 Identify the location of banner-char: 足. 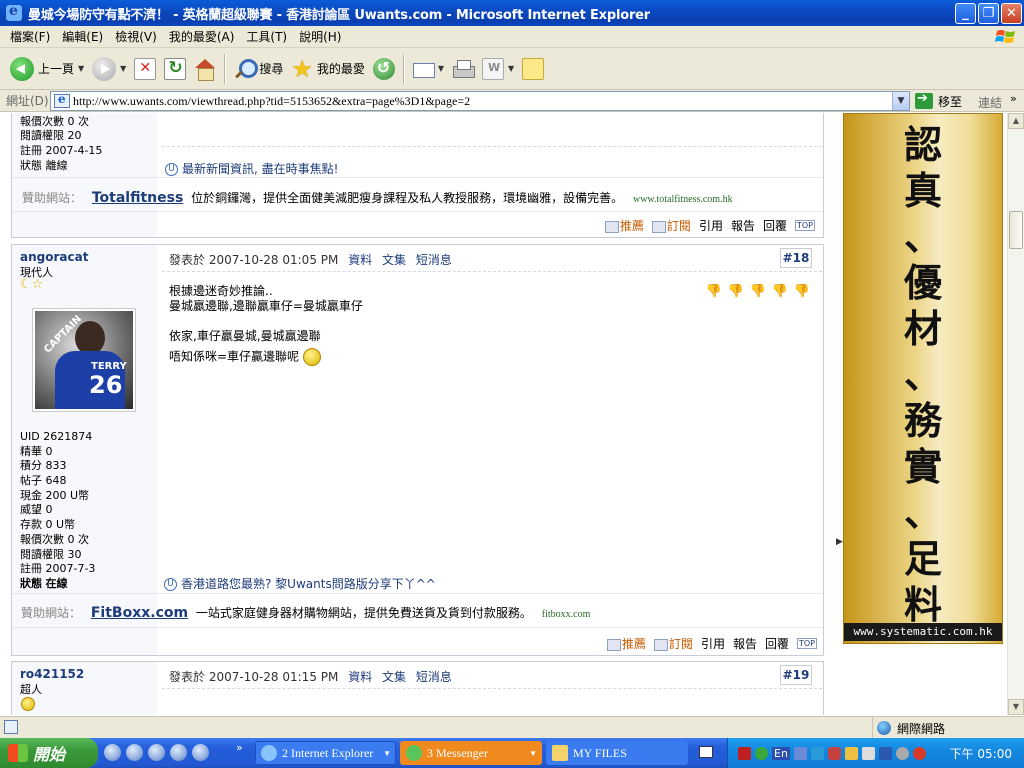
(922, 558).